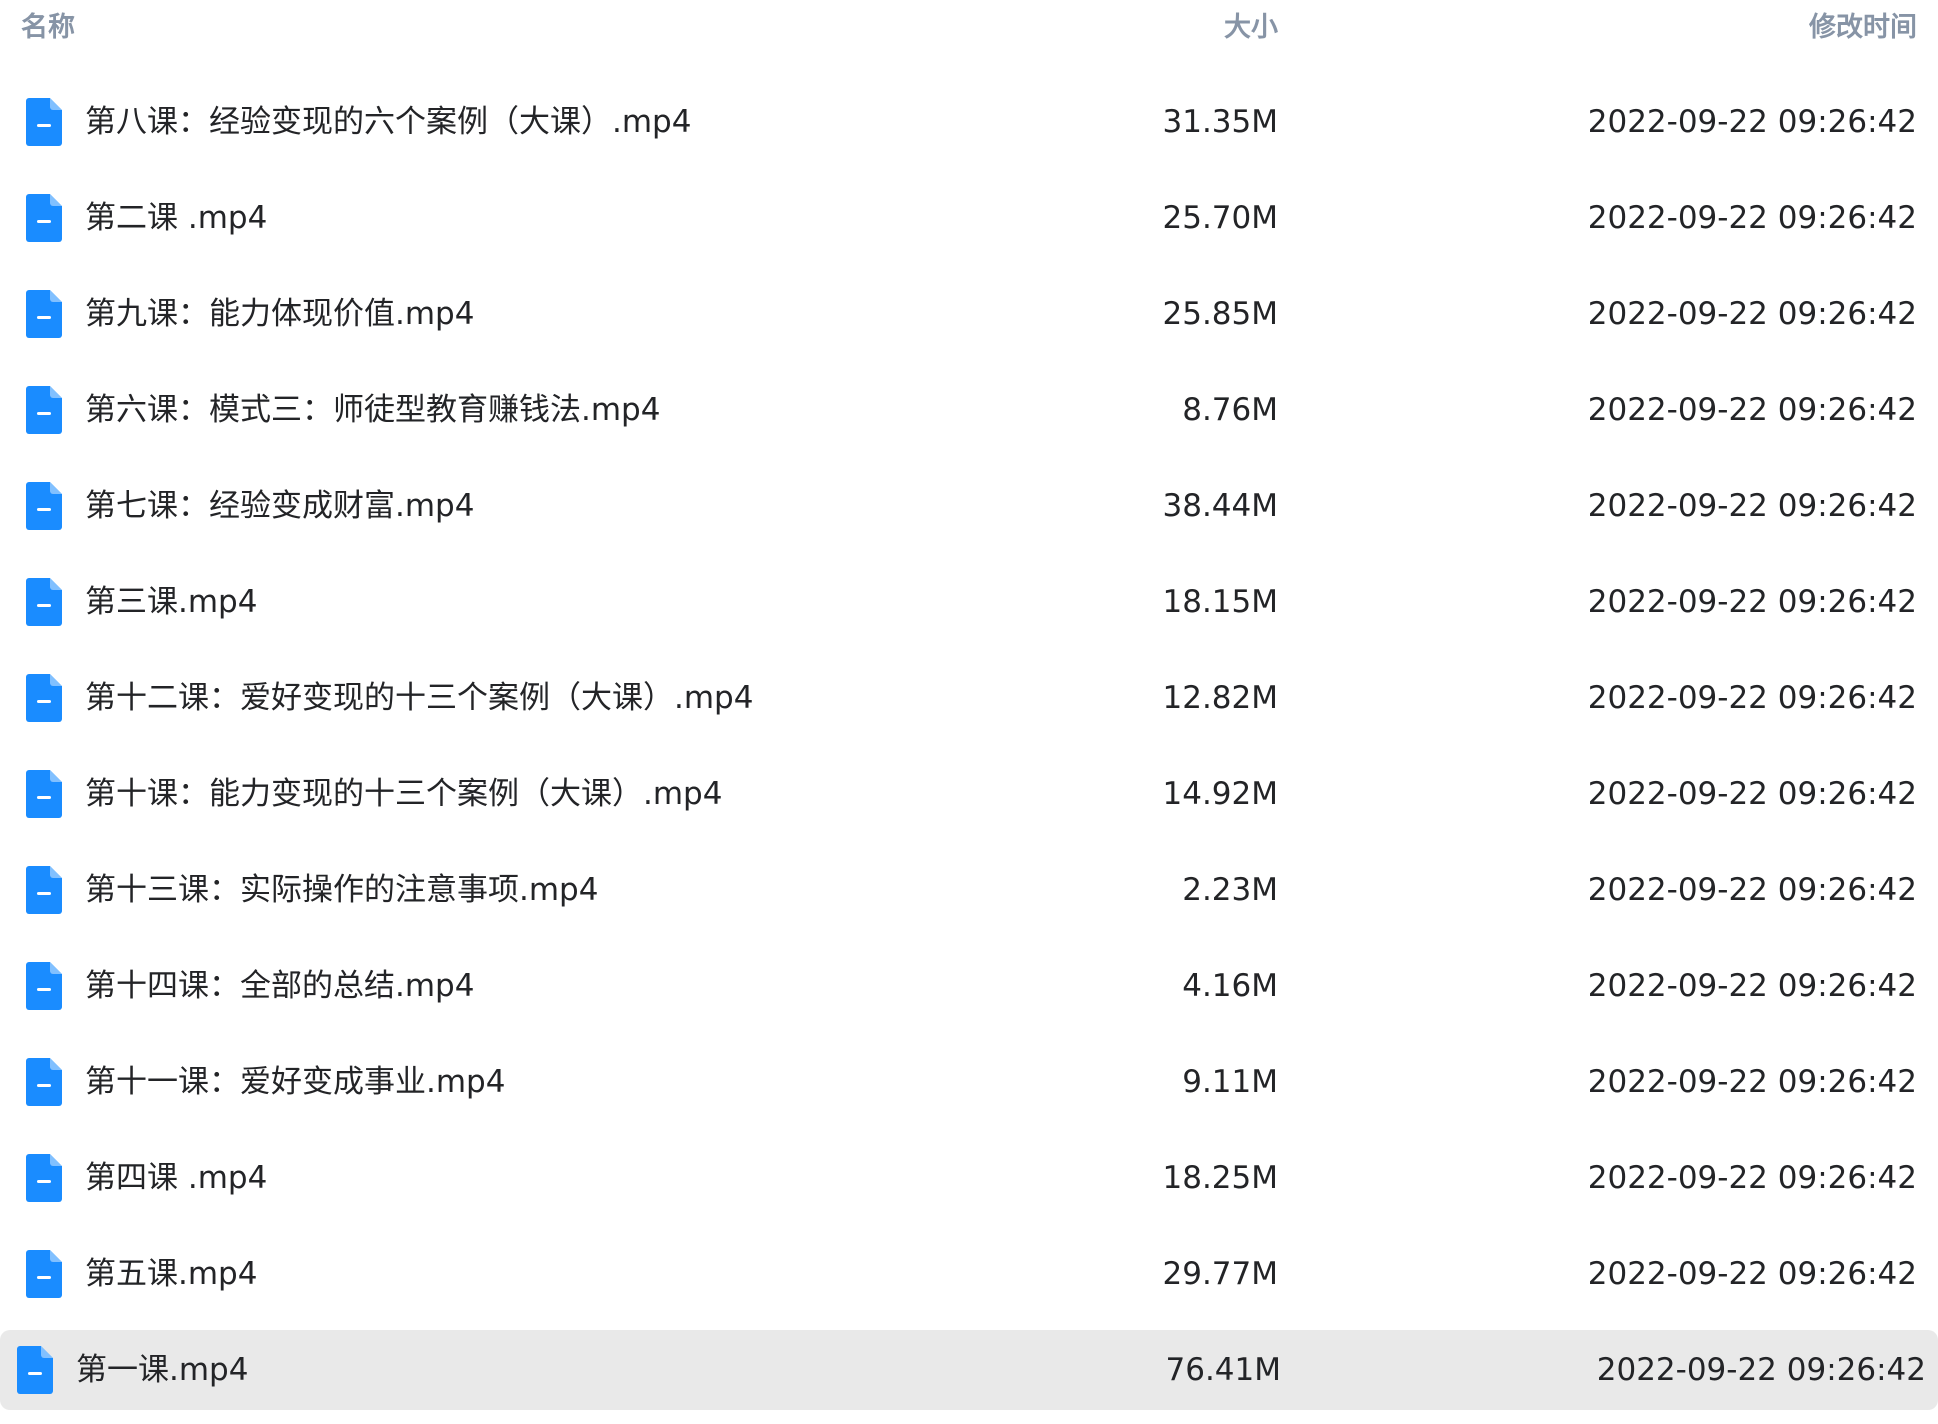 The height and width of the screenshot is (1424, 1938). Describe the element at coordinates (373, 410) in the screenshot. I see `file-name: 第六课：模式三：师徒型教育赚钱法.mp4` at that location.